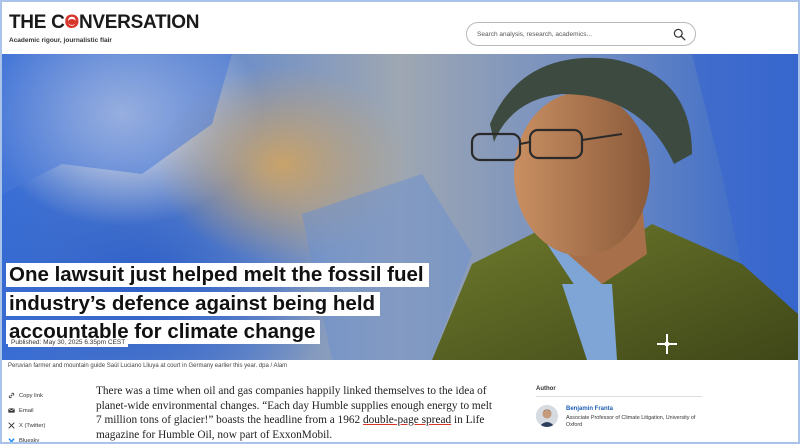 The height and width of the screenshot is (444, 800). What do you see at coordinates (193, 303) in the screenshot?
I see `headline-line: industry’s defence against being held` at bounding box center [193, 303].